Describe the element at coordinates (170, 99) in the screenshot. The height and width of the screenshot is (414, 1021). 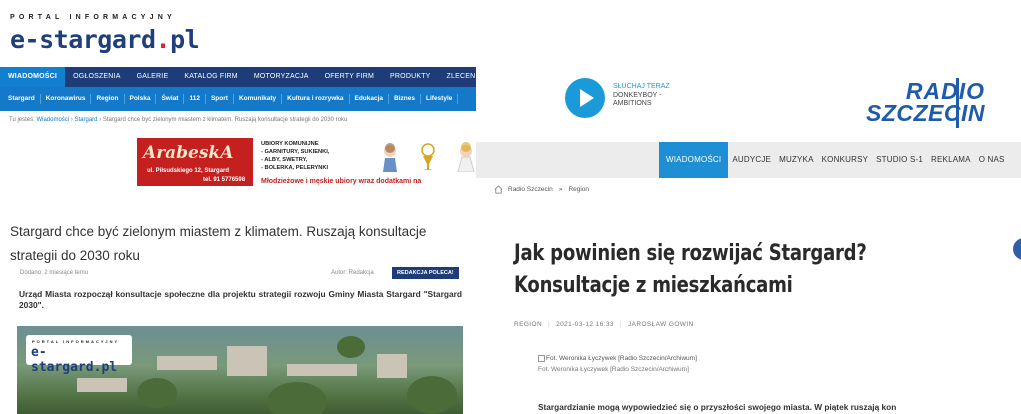
I see `subnav-item-swiat: Świat` at that location.